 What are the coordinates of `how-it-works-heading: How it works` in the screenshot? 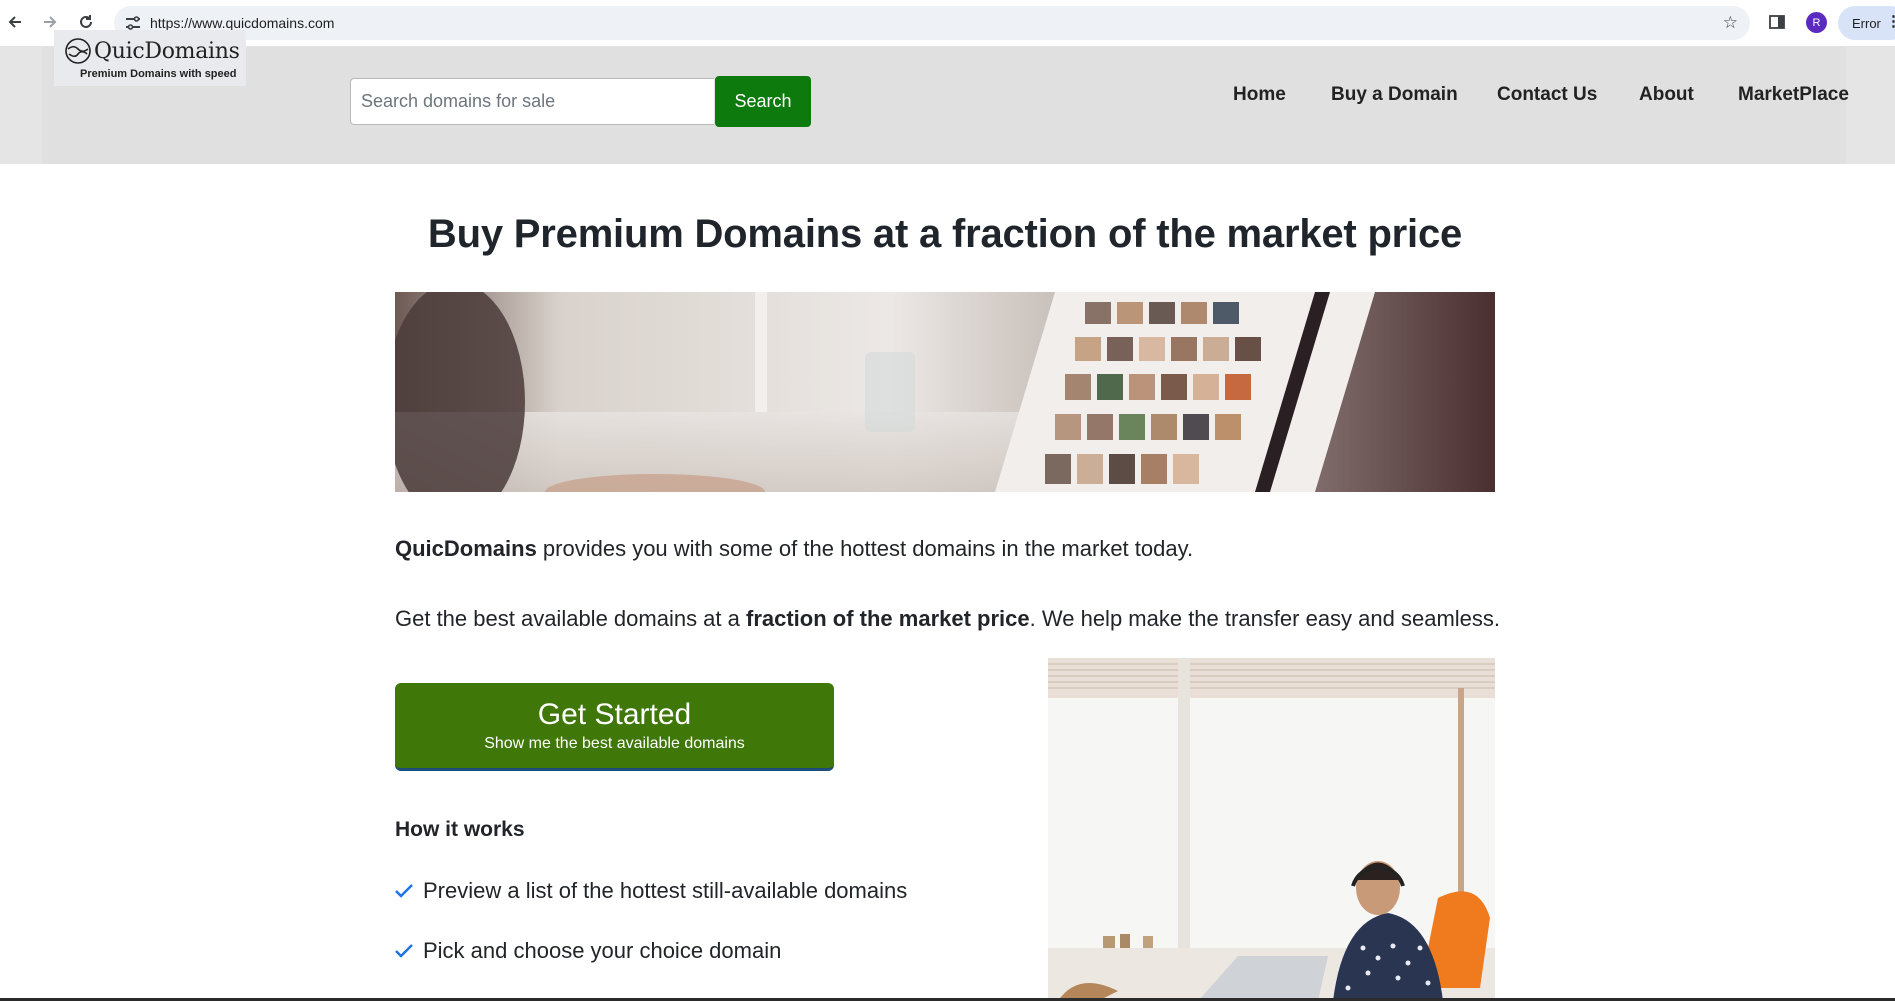 It's located at (460, 829).